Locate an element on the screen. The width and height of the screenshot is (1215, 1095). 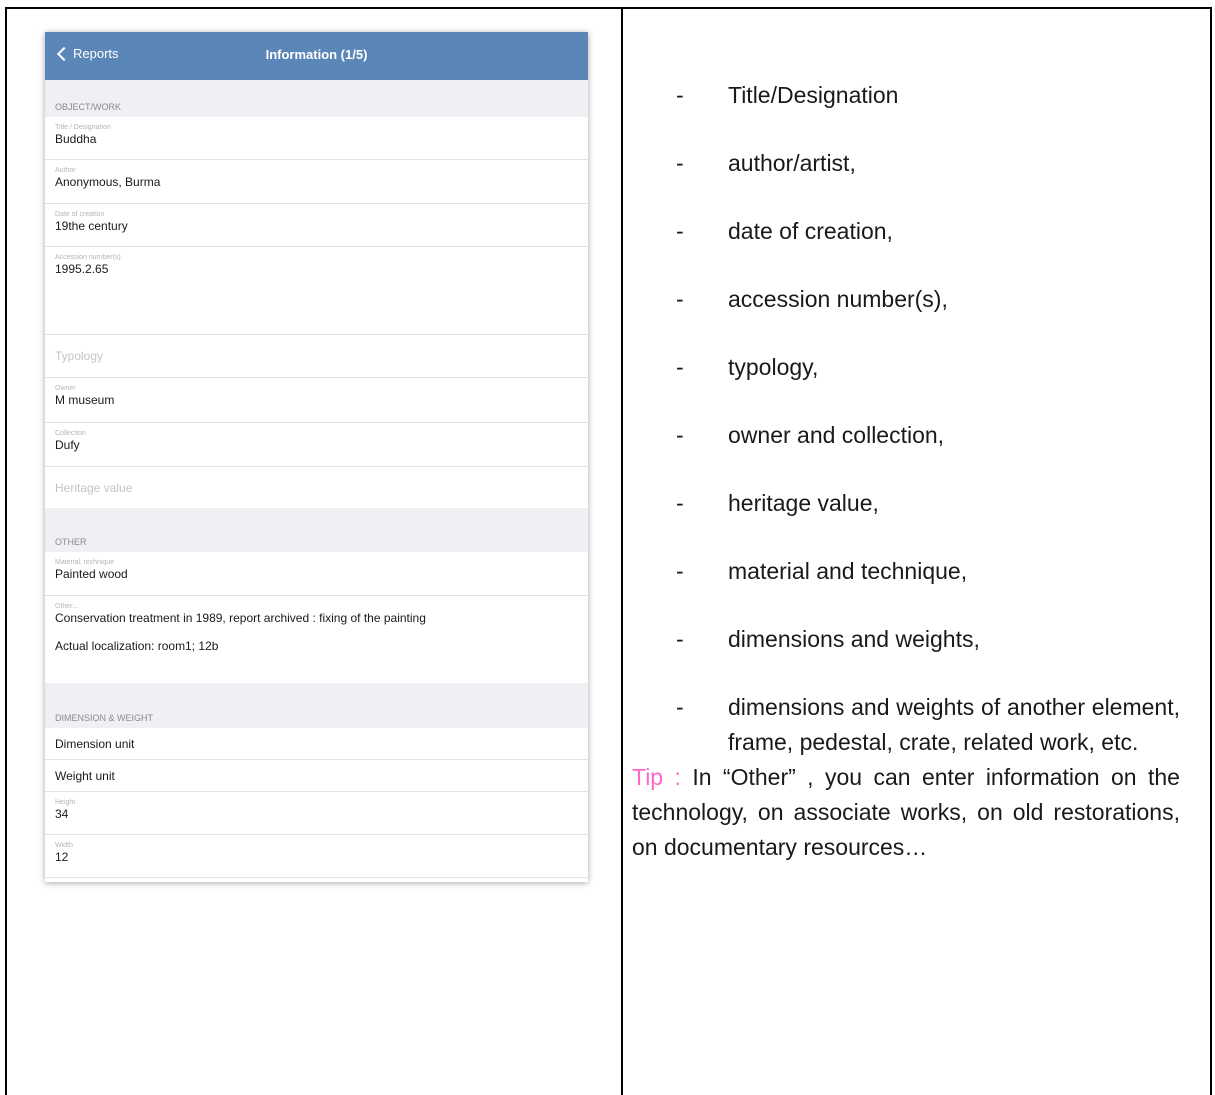
typology-field: Typology is located at coordinates (316, 356).